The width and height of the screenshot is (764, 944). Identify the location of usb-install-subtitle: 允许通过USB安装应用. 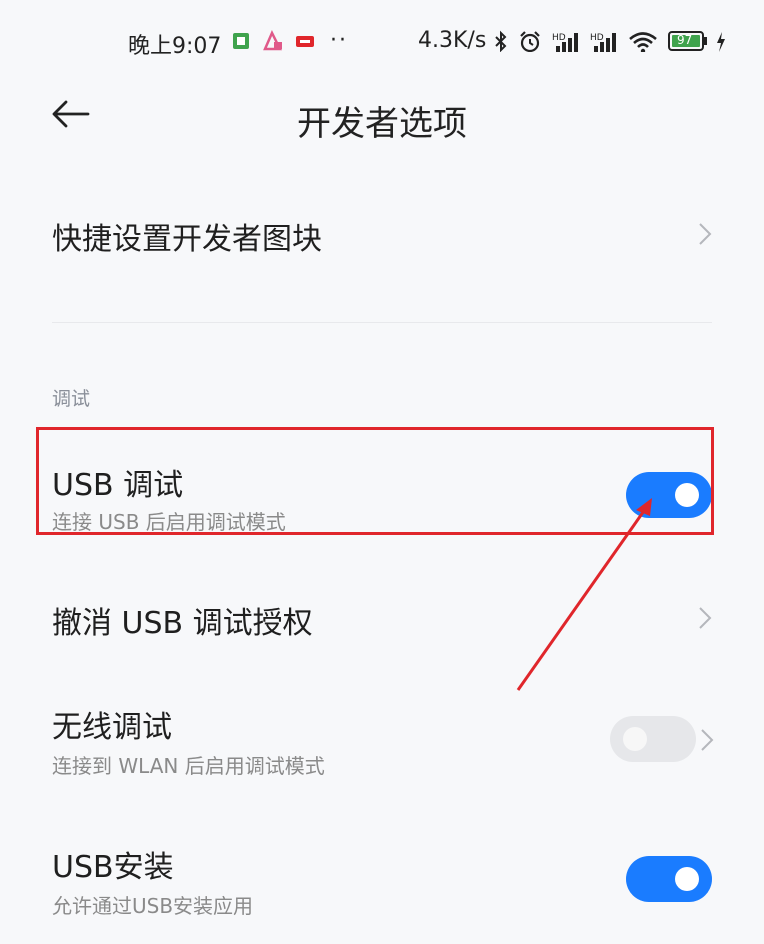
(153, 906).